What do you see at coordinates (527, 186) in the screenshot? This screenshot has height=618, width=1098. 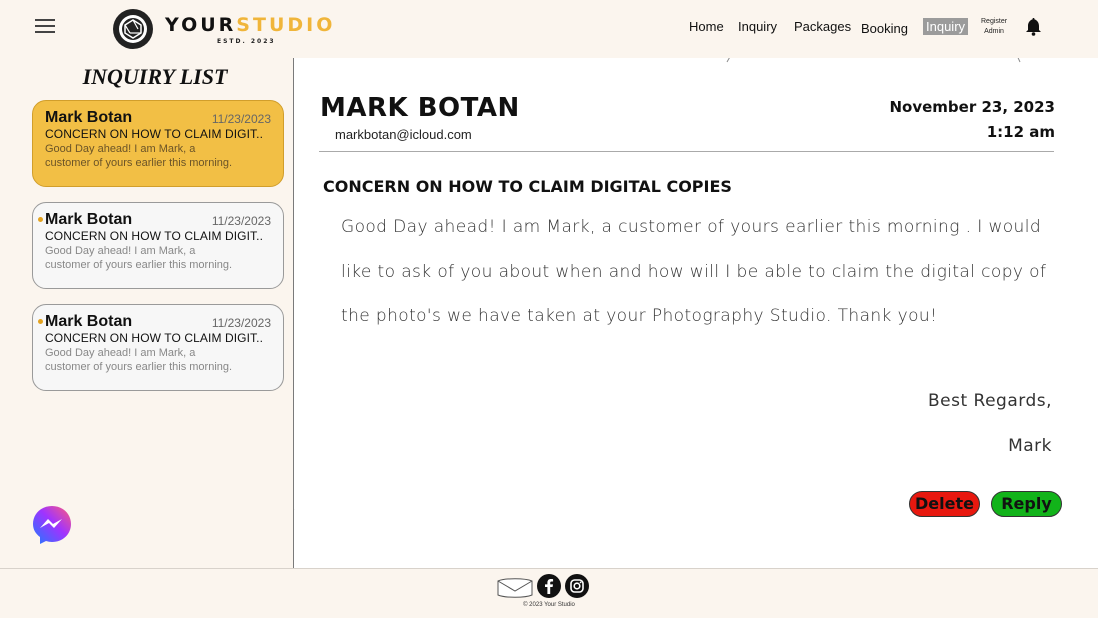 I see `message-subject: CONCERN ON HOW TO CLAIM DIGITAL COPIES` at bounding box center [527, 186].